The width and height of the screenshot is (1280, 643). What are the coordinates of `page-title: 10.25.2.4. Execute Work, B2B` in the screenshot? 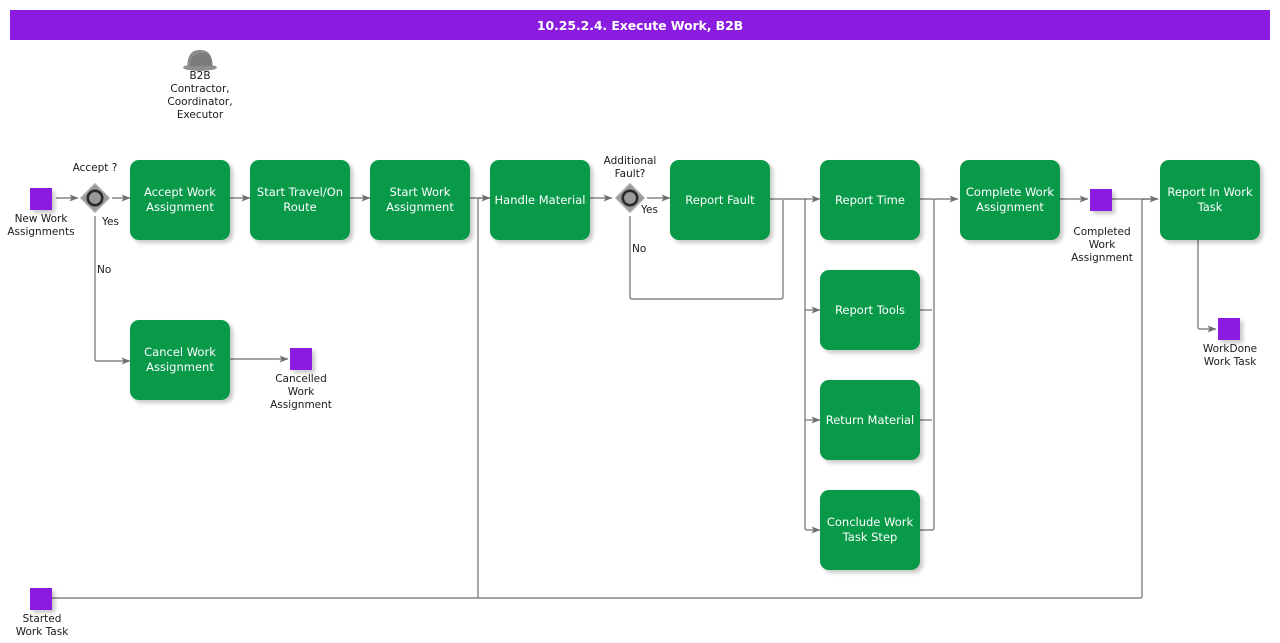 It's located at (640, 25).